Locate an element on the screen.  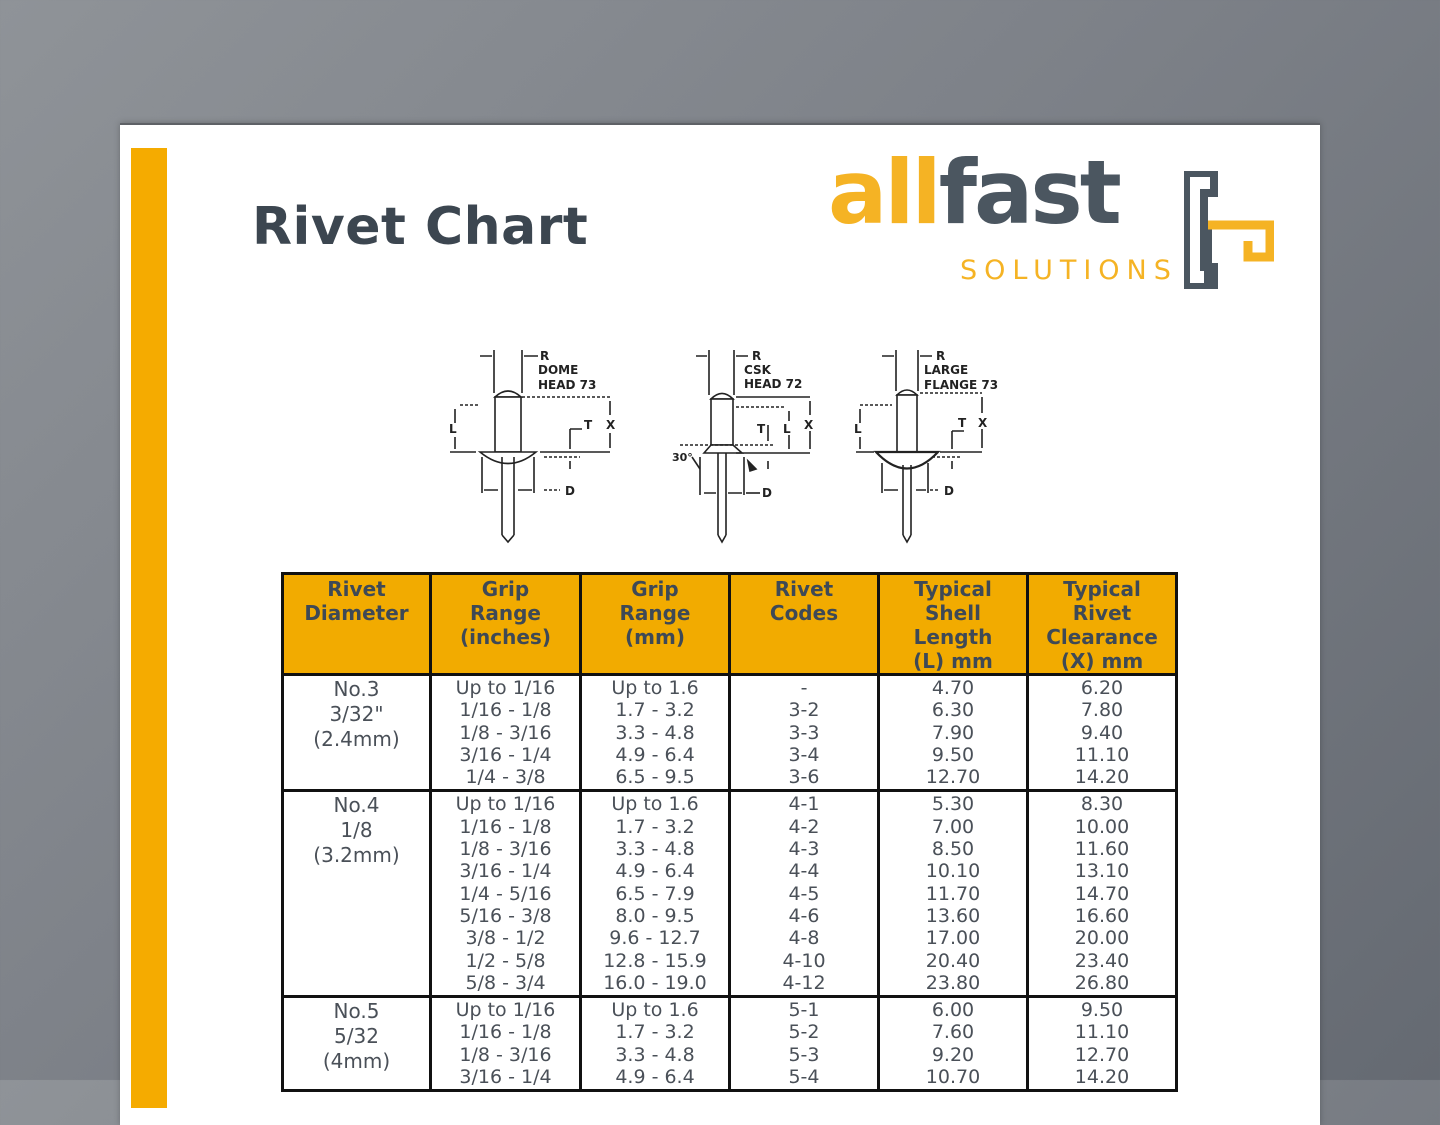
cell-value: 3/16 - 1/4 is located at coordinates (505, 1077).